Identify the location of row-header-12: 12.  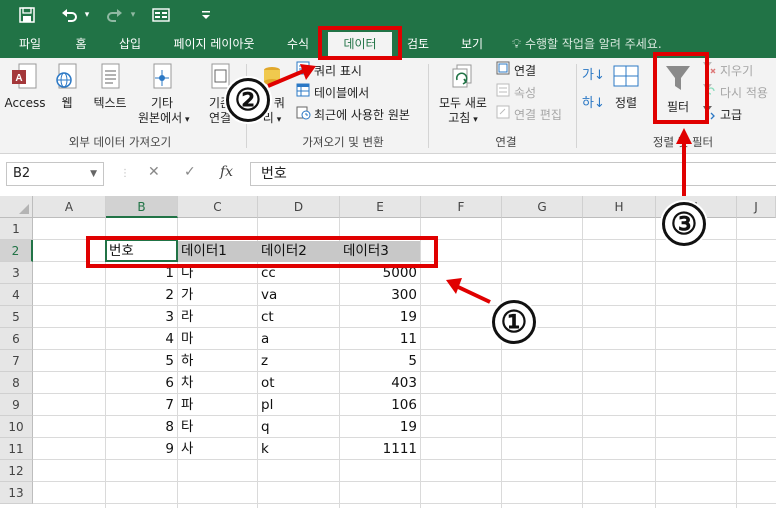
(16, 471).